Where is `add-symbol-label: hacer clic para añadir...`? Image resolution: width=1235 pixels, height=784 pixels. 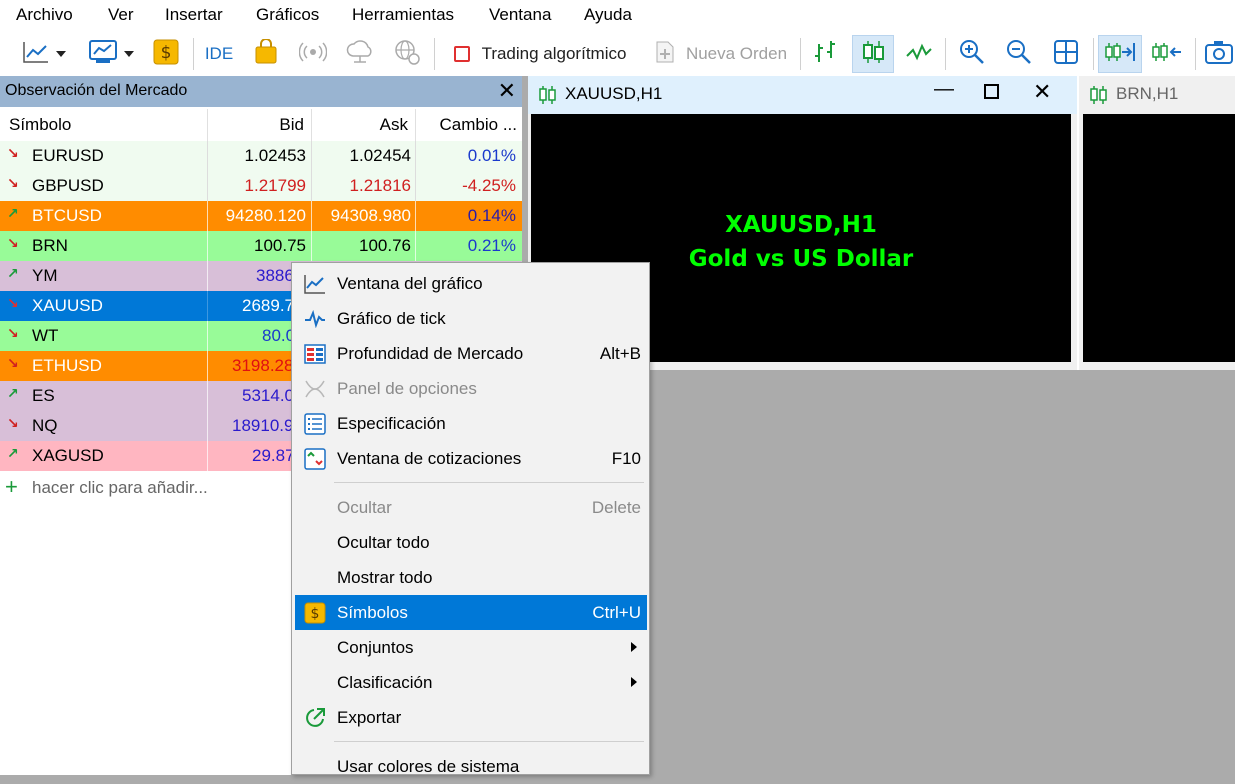
add-symbol-label: hacer clic para añadir... is located at coordinates (120, 487).